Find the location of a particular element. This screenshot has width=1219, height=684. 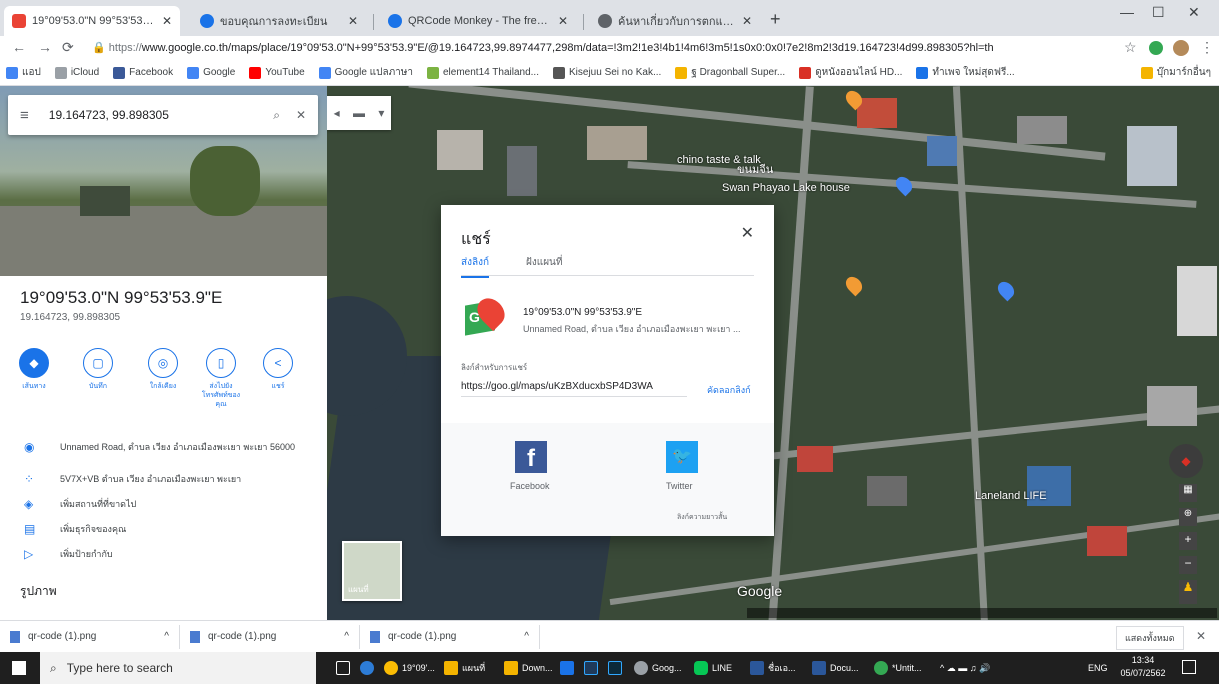

map-type-thumbnail: แผนที่ is located at coordinates (372, 571).